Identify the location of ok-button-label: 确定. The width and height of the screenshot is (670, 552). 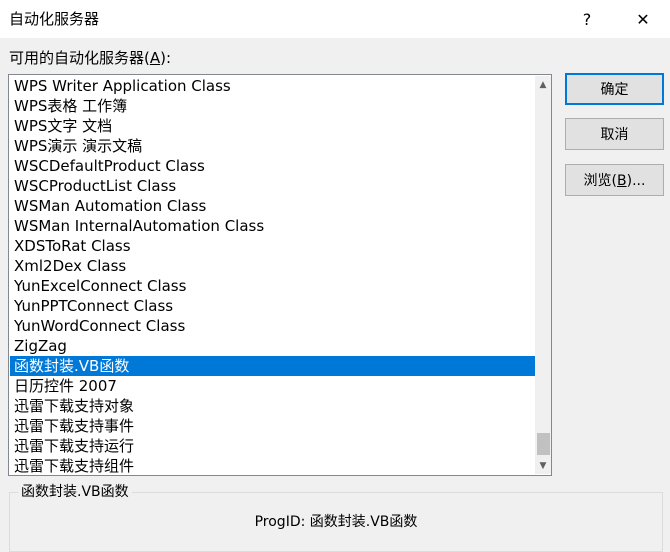
(614, 90).